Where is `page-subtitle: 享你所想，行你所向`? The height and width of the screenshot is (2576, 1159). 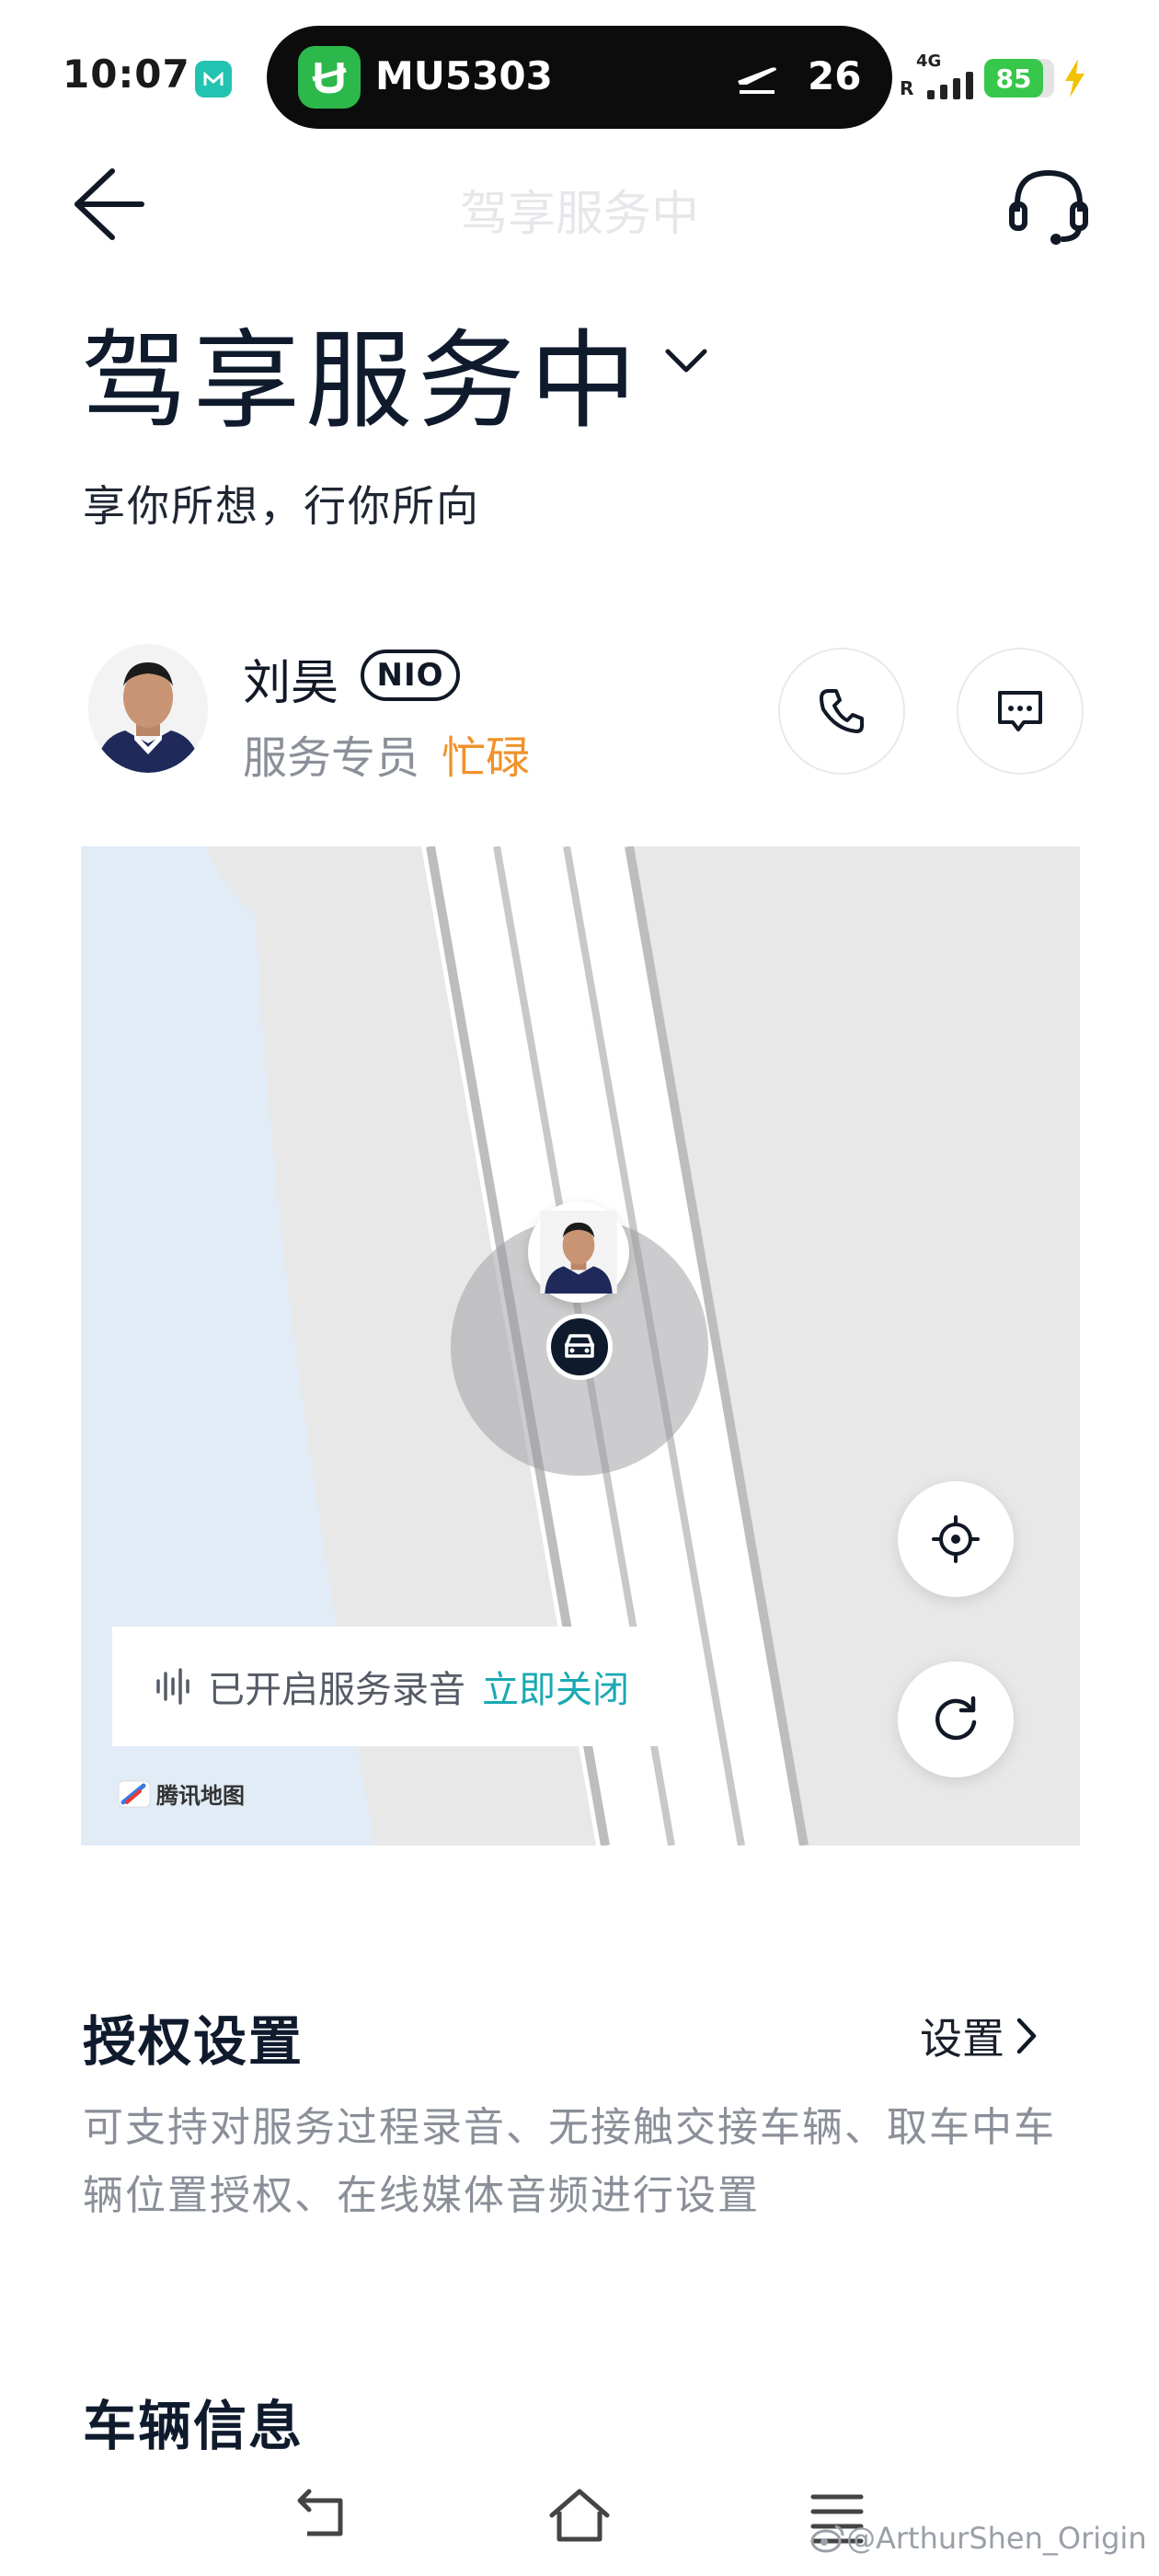 page-subtitle: 享你所想，行你所向 is located at coordinates (281, 506).